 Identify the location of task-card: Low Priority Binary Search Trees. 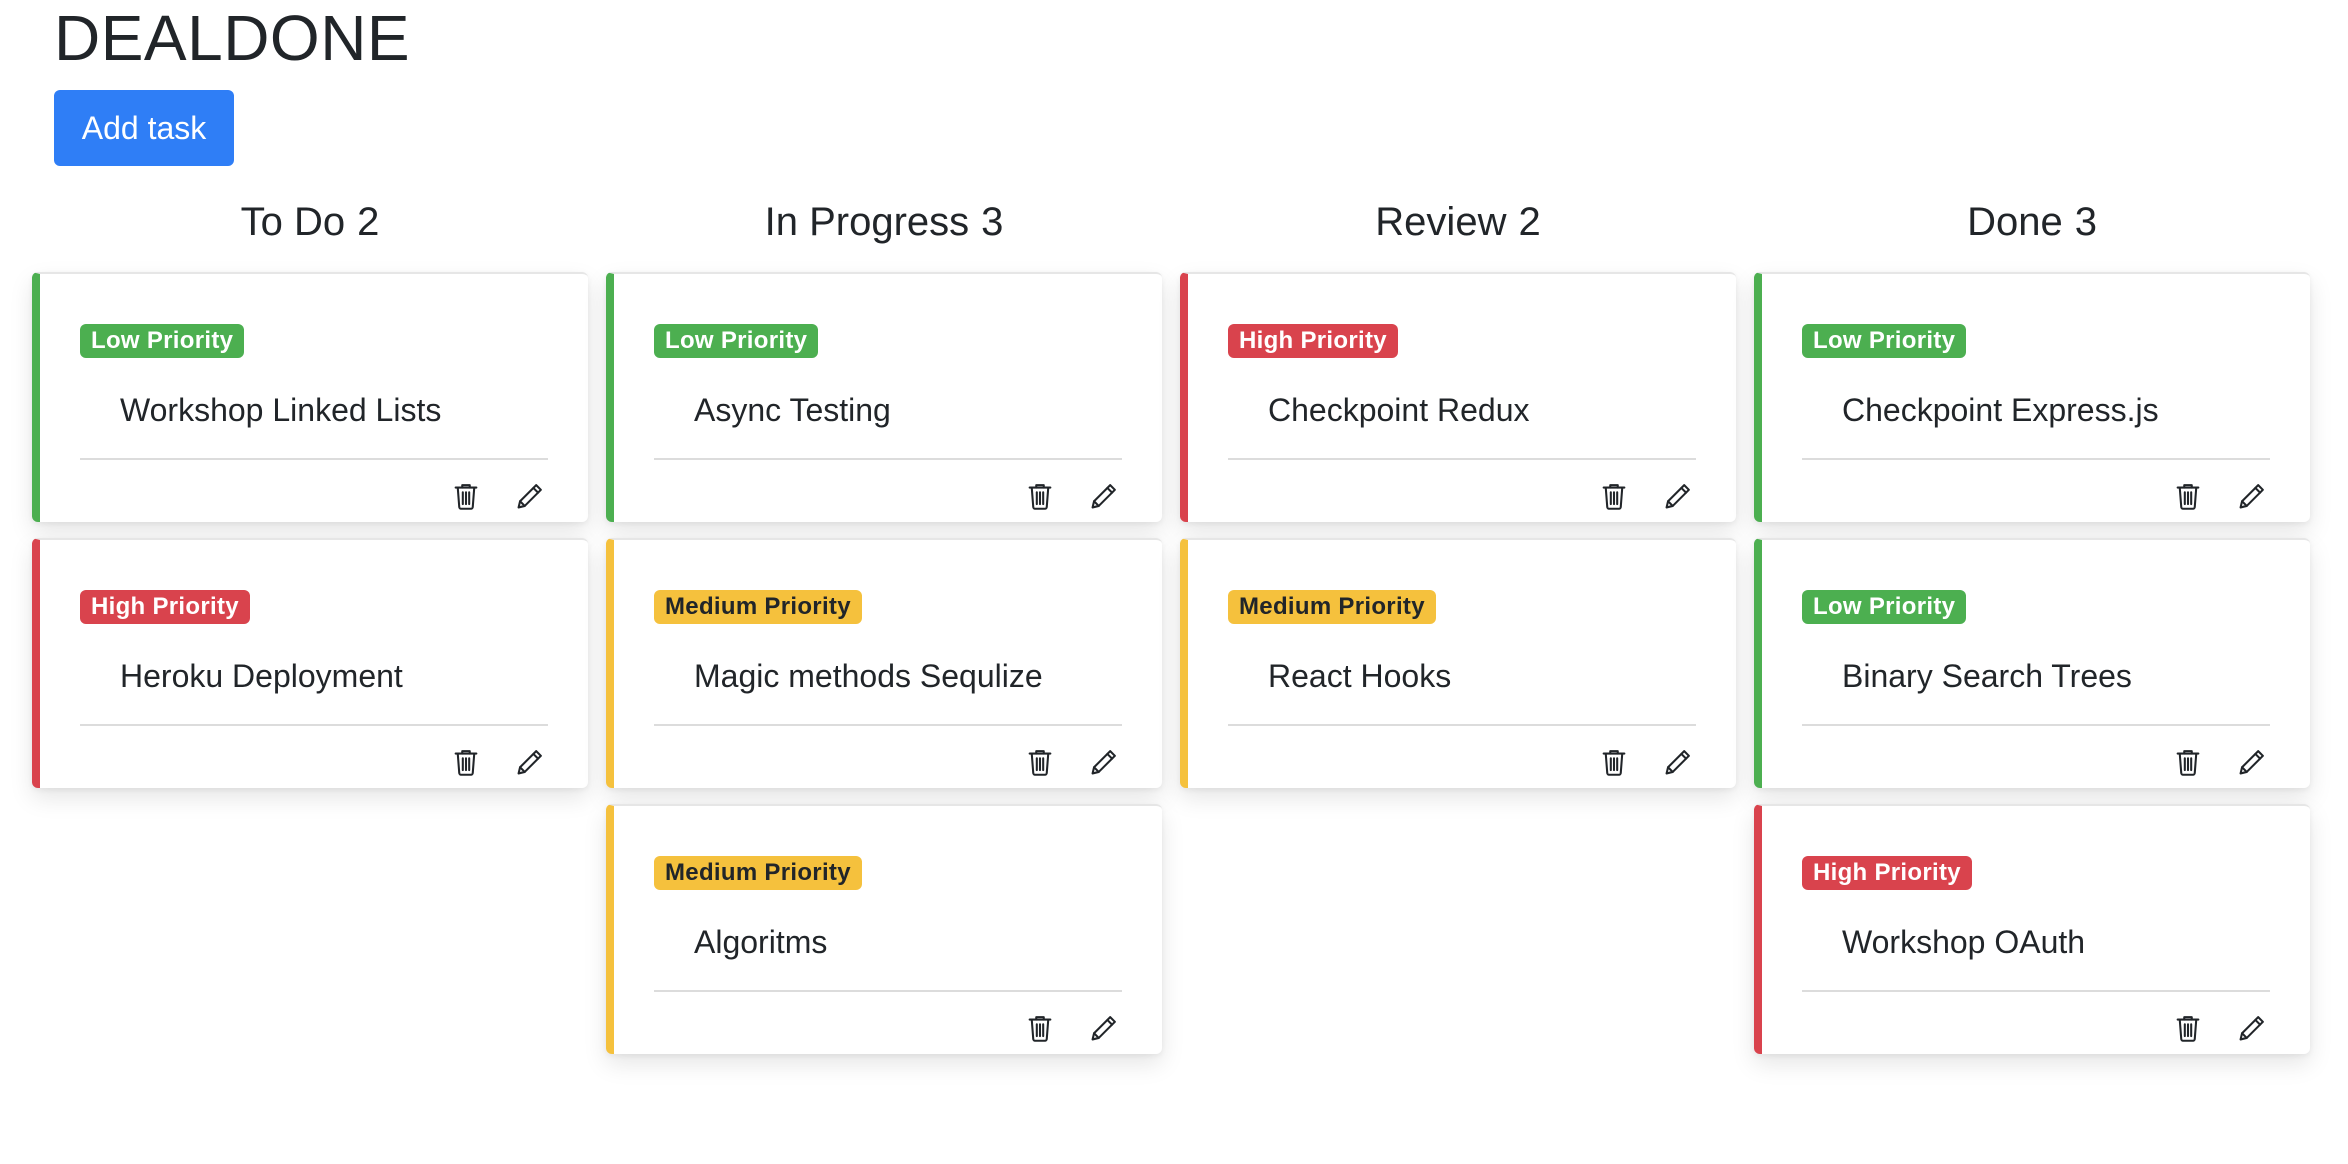
(2032, 663).